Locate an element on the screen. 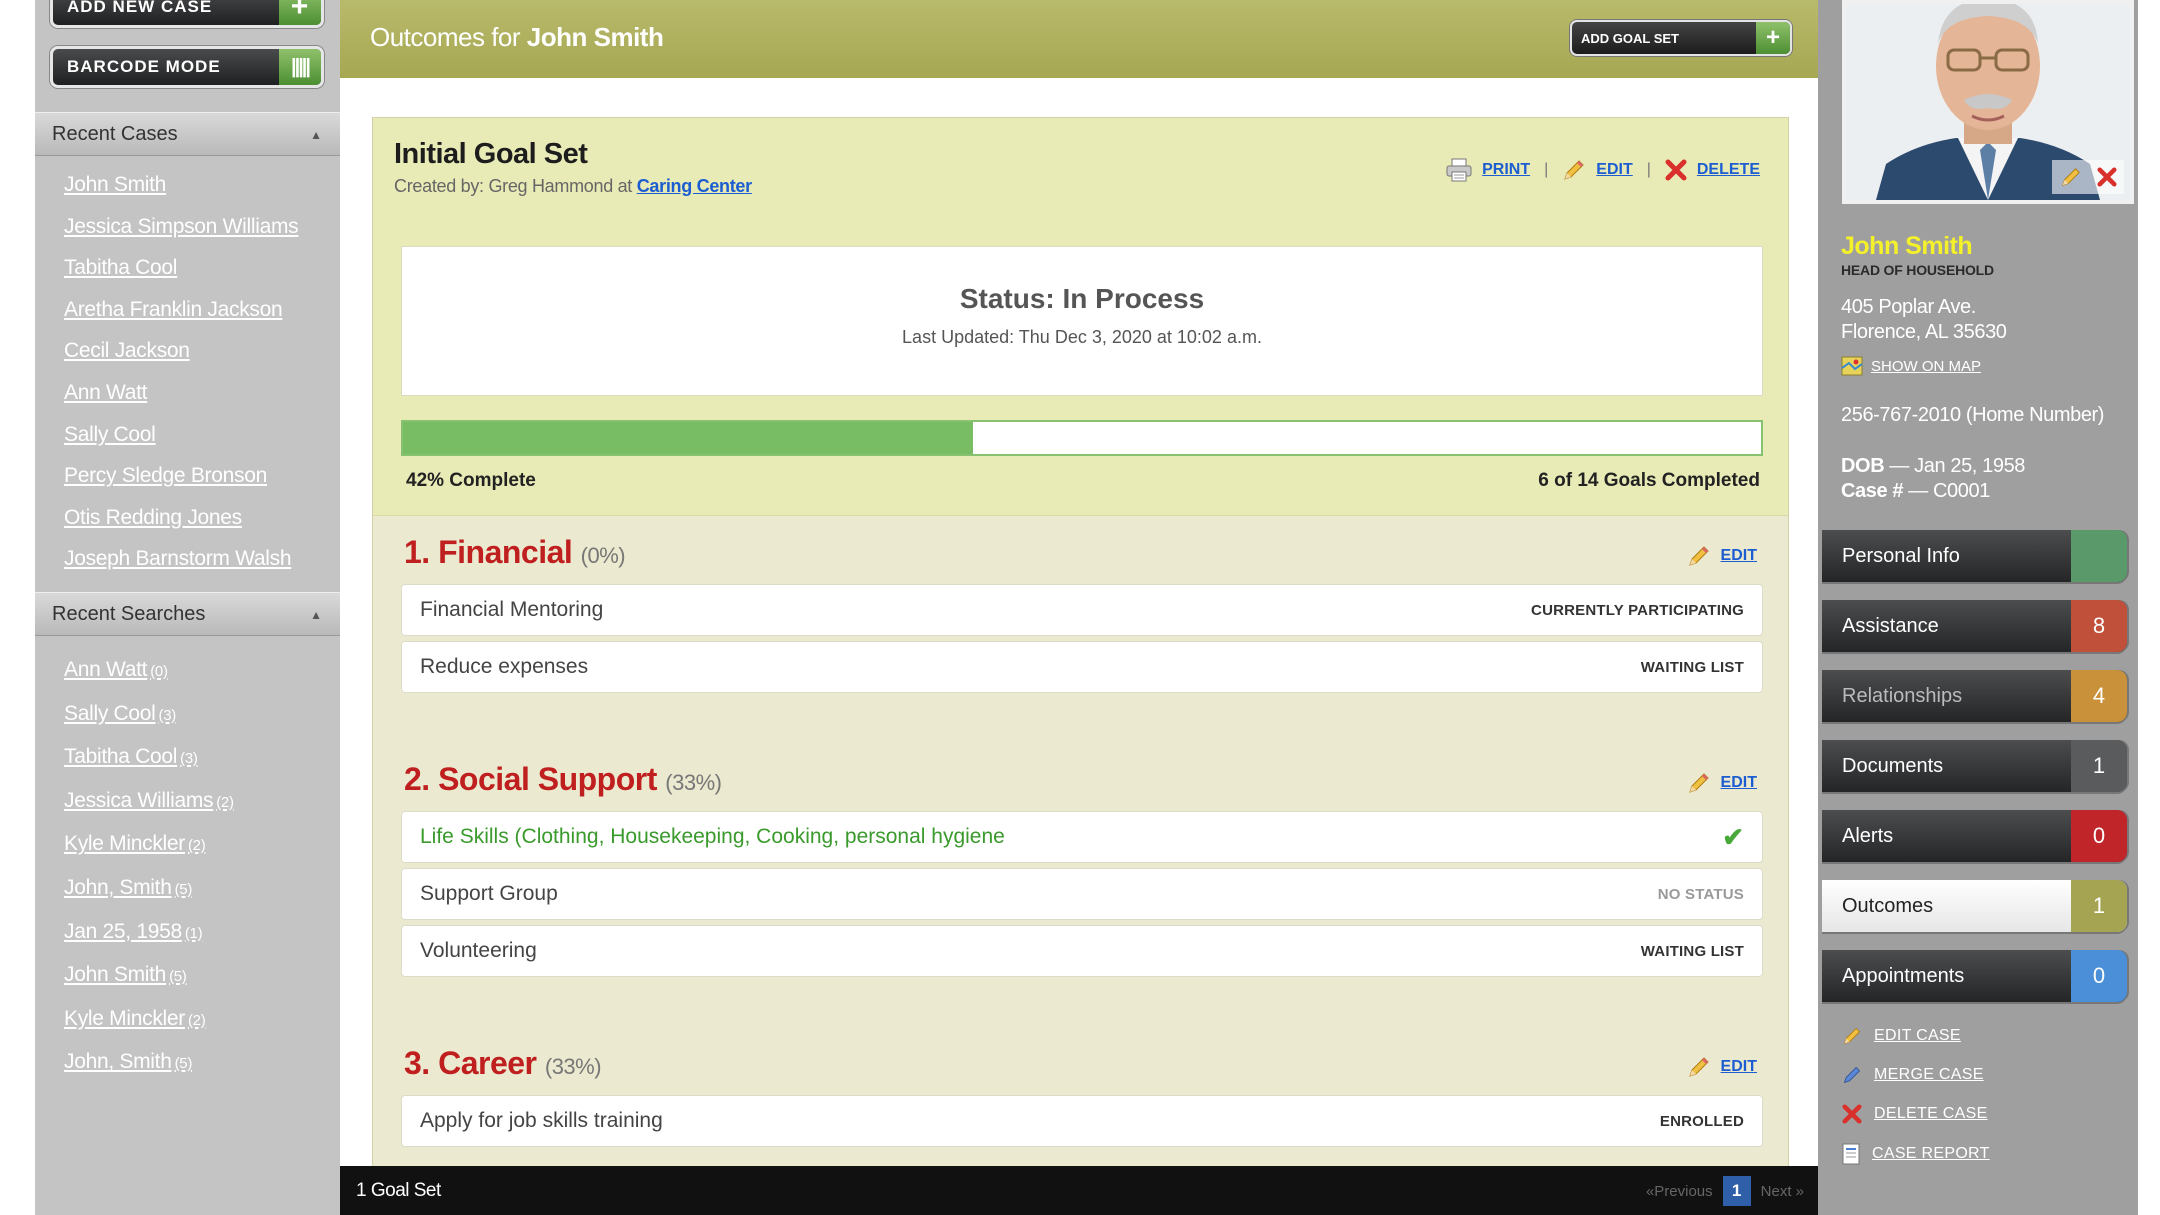  goal-name: Reduce expenses is located at coordinates (504, 666).